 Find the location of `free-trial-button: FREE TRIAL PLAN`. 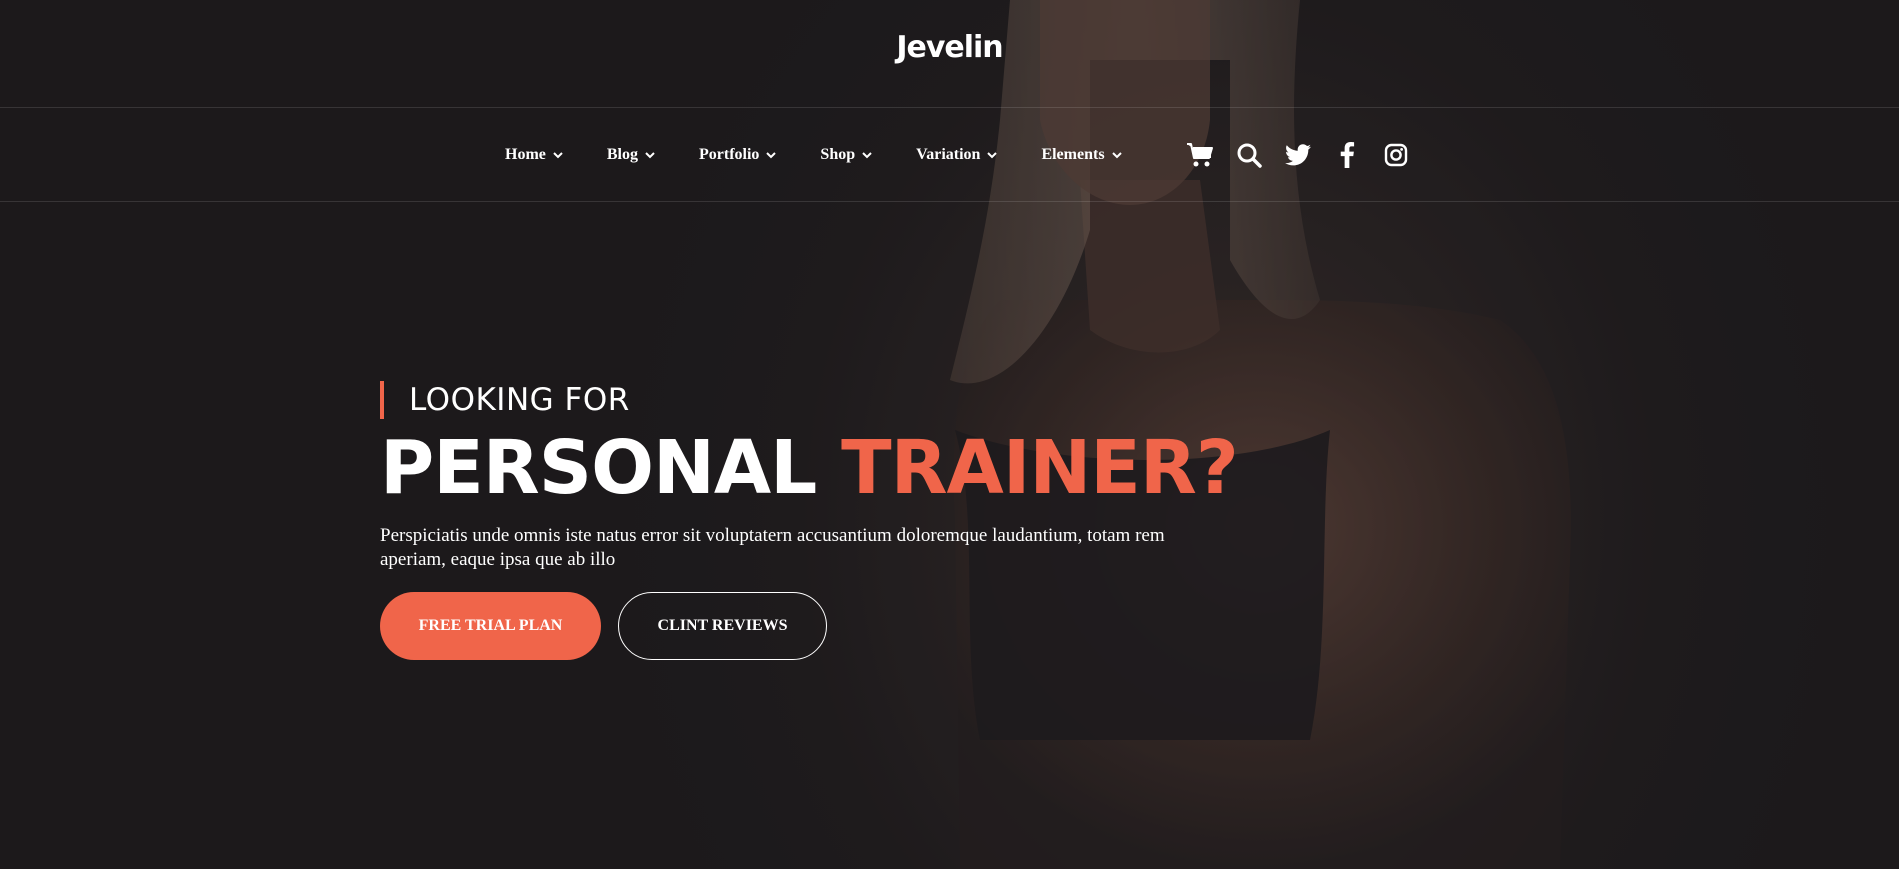

free-trial-button: FREE TRIAL PLAN is located at coordinates (490, 626).